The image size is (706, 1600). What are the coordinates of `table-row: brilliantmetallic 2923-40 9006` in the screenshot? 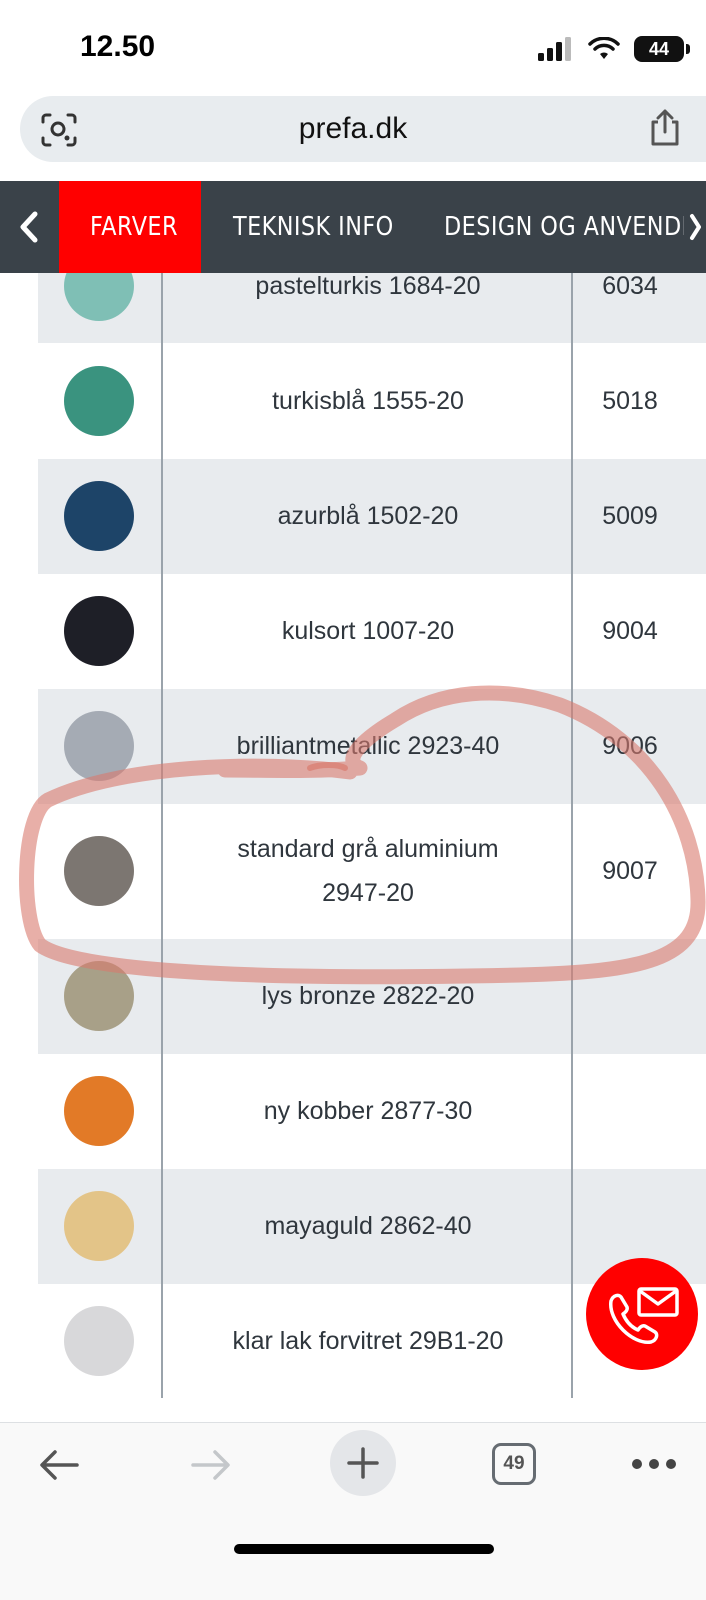 It's located at (372, 746).